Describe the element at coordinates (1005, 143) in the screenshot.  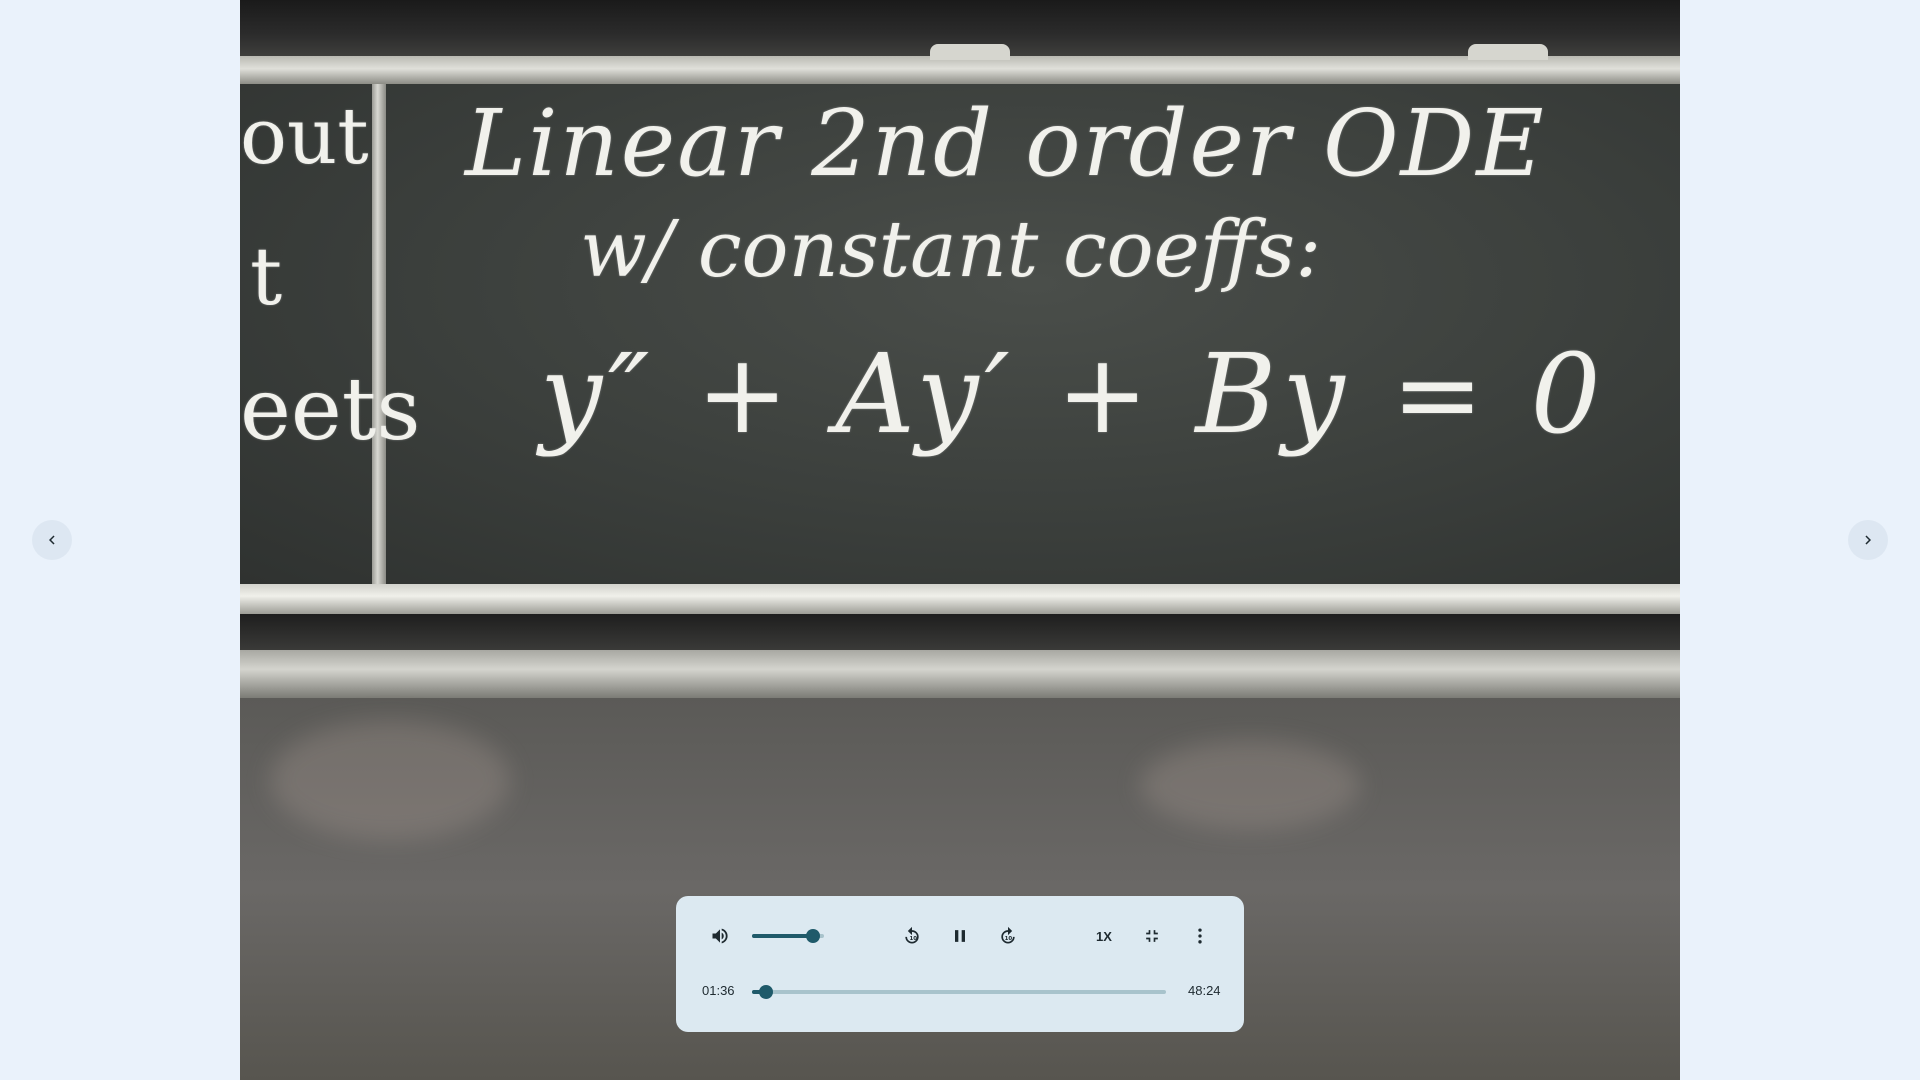
I see `chalk-title: Linear 2nd order ODE` at that location.